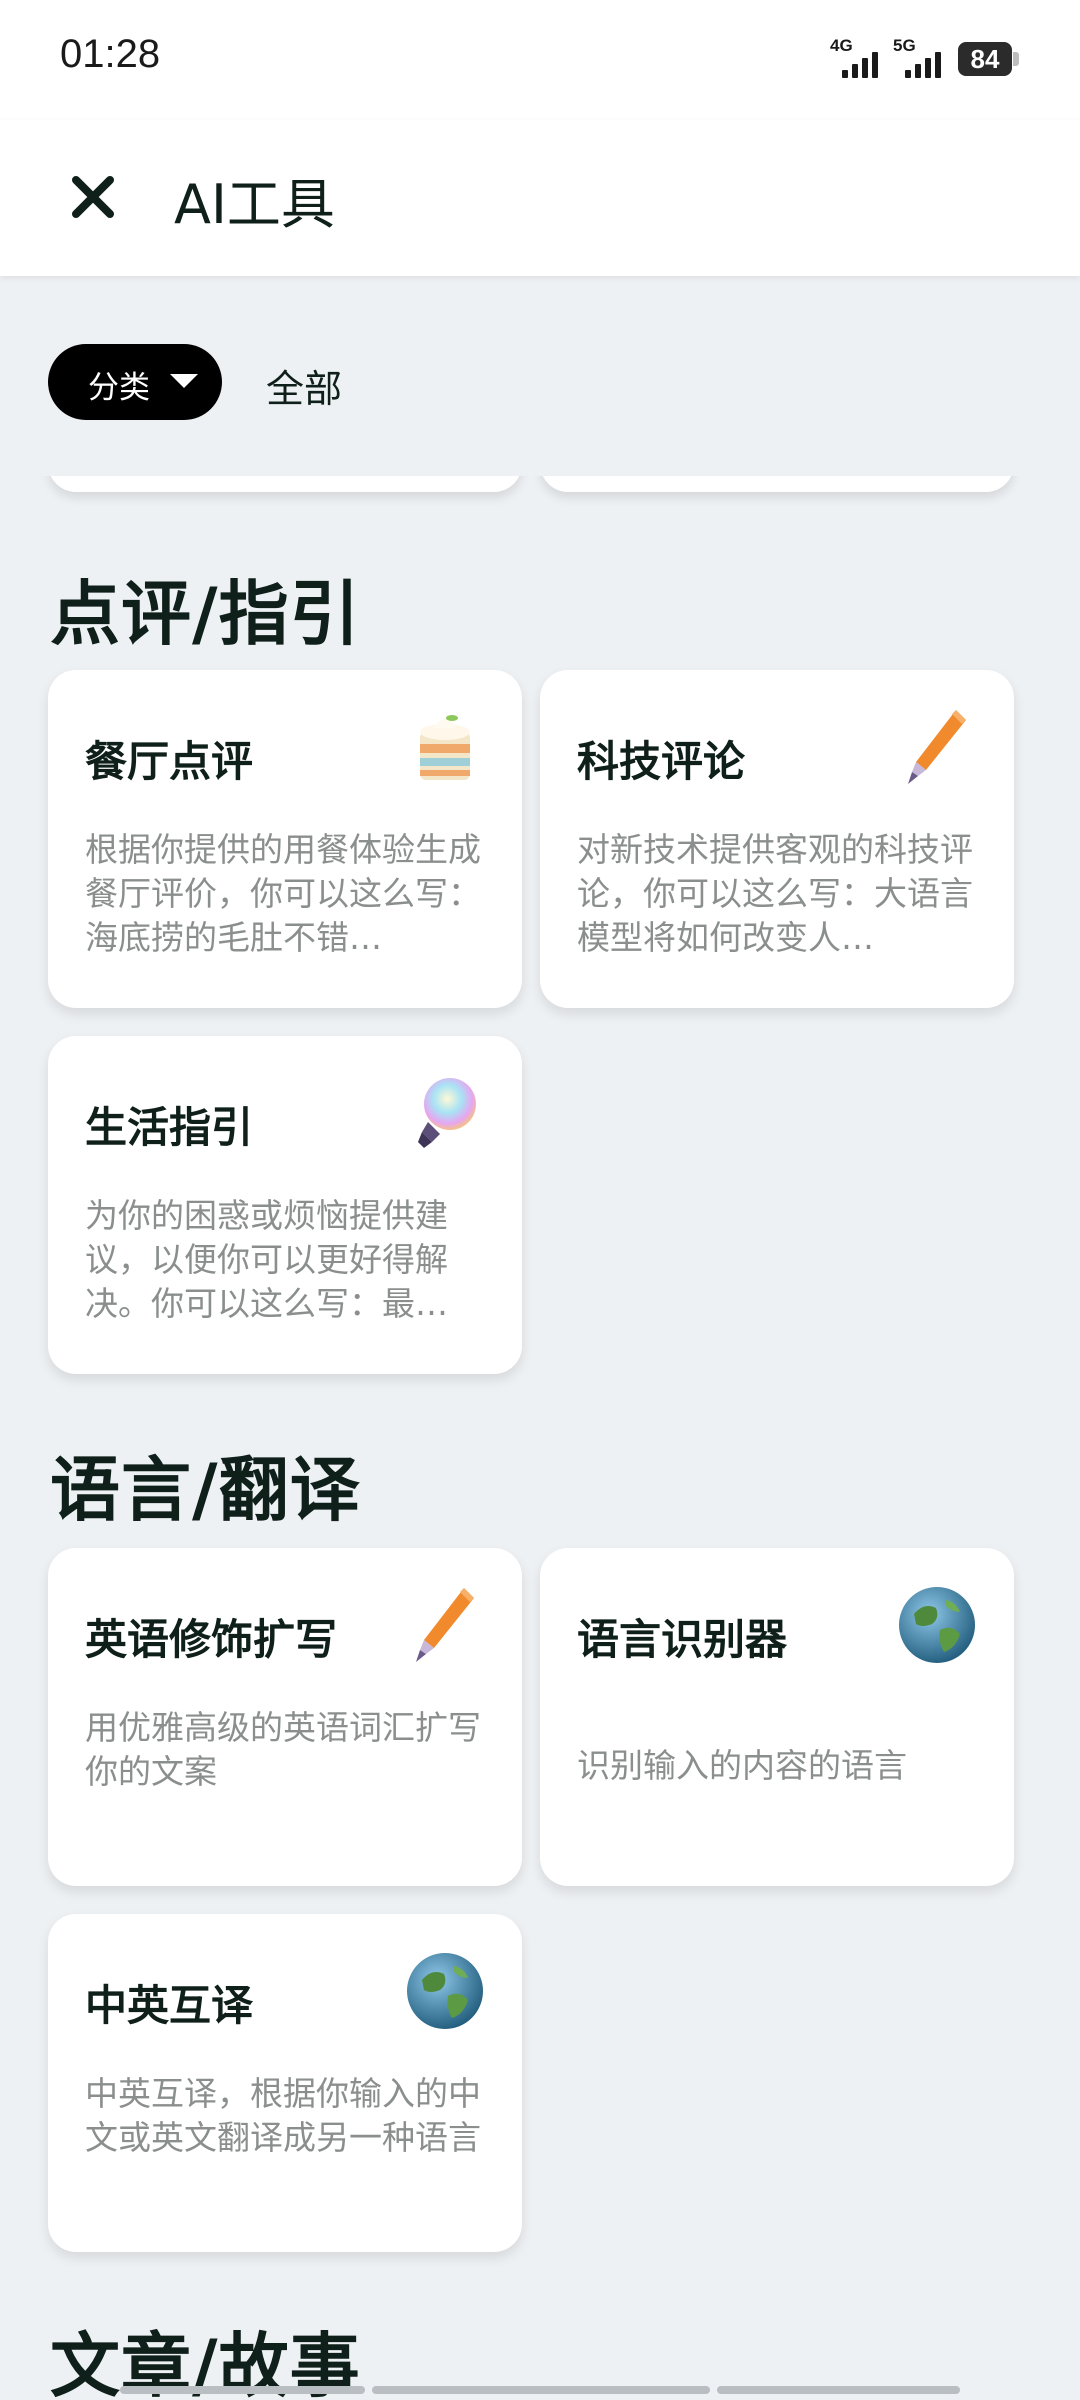 Image resolution: width=1080 pixels, height=2400 pixels. I want to click on status-bar: 01:28 4G 5G 84, so click(540, 60).